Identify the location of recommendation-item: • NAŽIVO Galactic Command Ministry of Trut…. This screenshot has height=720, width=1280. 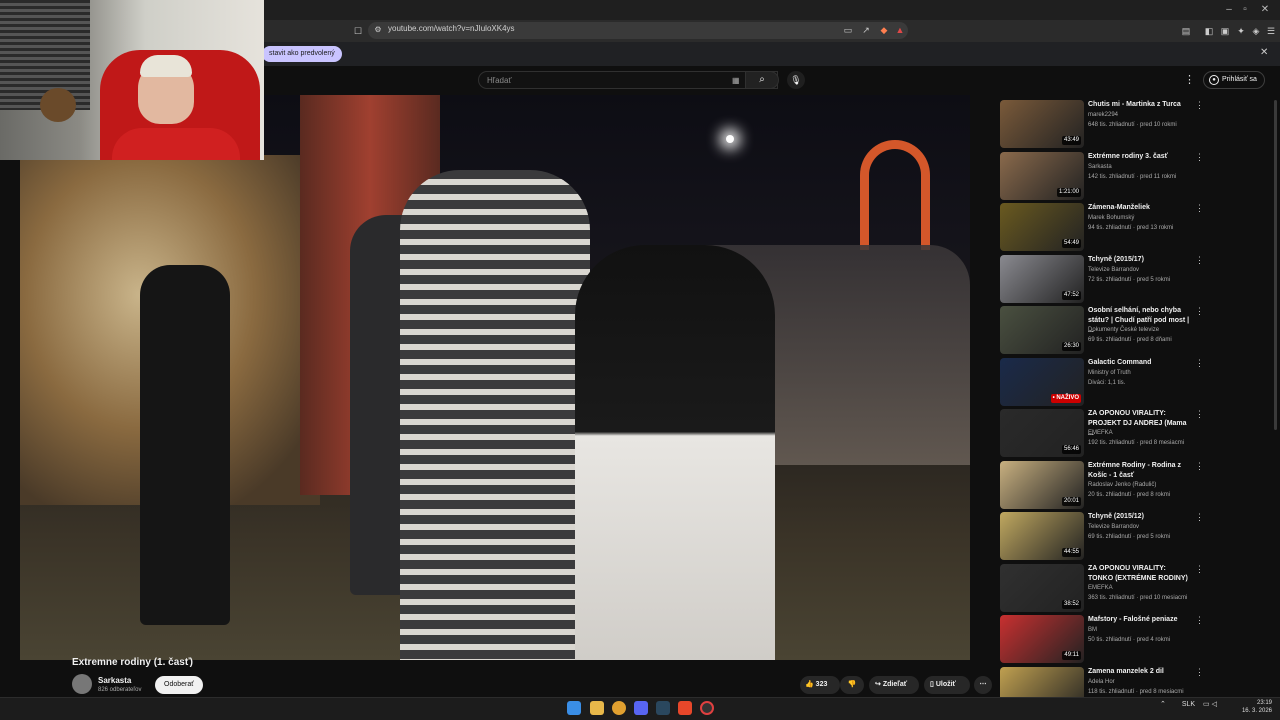
(1102, 381).